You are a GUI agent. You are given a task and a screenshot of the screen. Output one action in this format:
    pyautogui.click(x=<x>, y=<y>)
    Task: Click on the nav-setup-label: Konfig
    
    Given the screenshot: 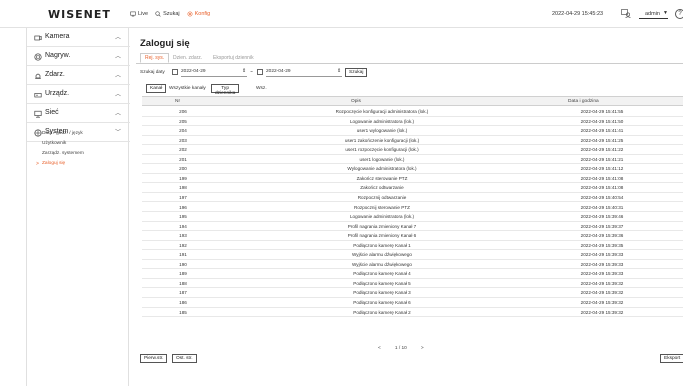 What is the action you would take?
    pyautogui.click(x=202, y=14)
    